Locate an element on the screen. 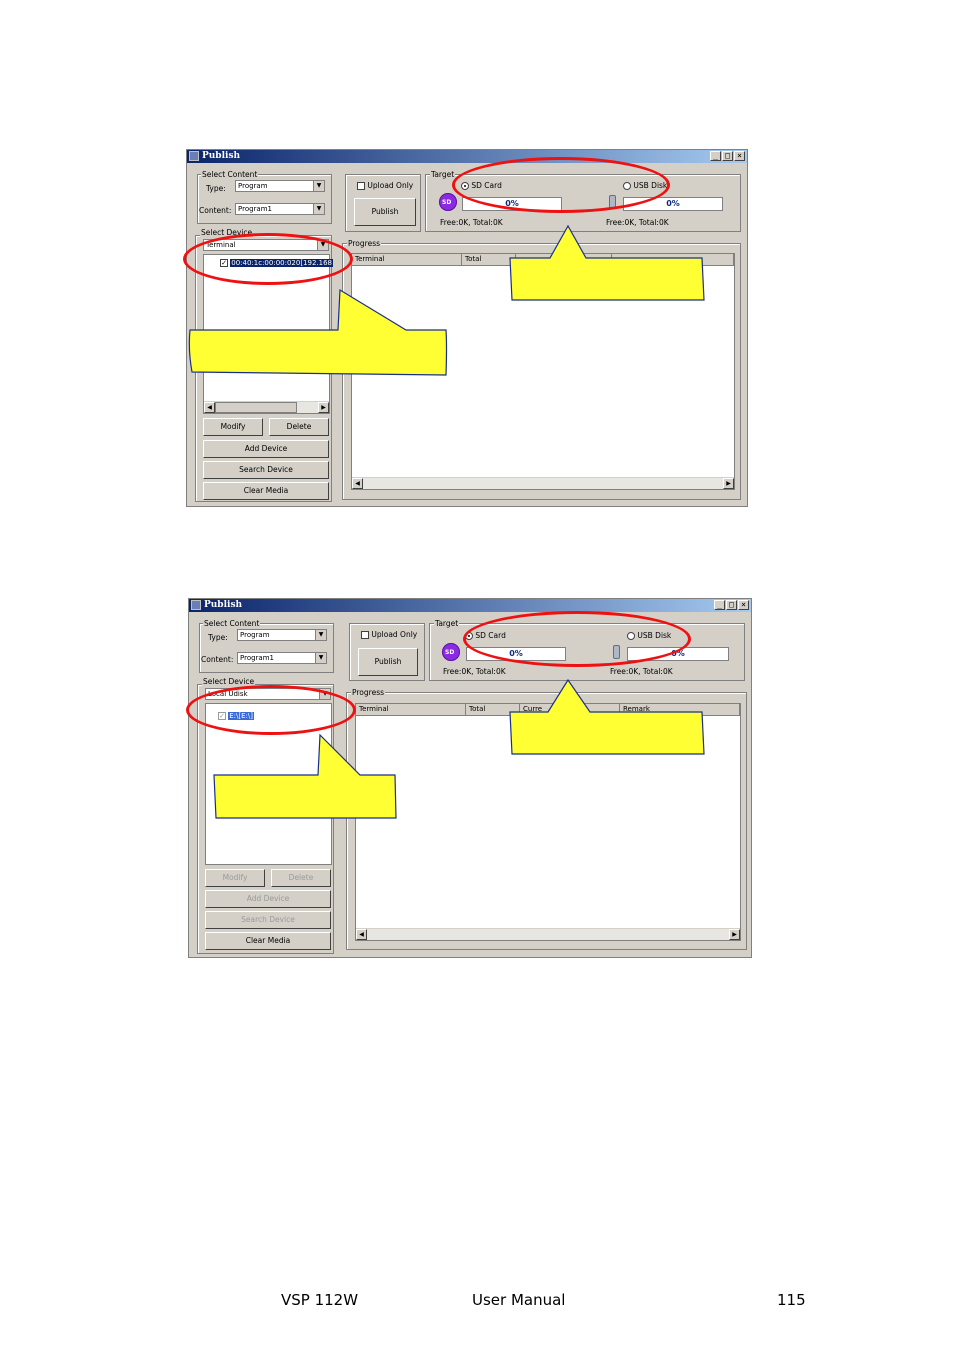 The width and height of the screenshot is (954, 1350). footer-page-number: 115 is located at coordinates (791, 1300).